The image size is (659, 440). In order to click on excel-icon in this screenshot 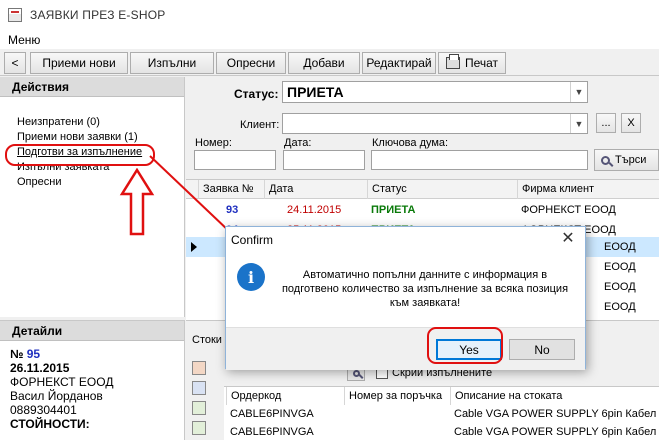, I will do `click(199, 408)`.